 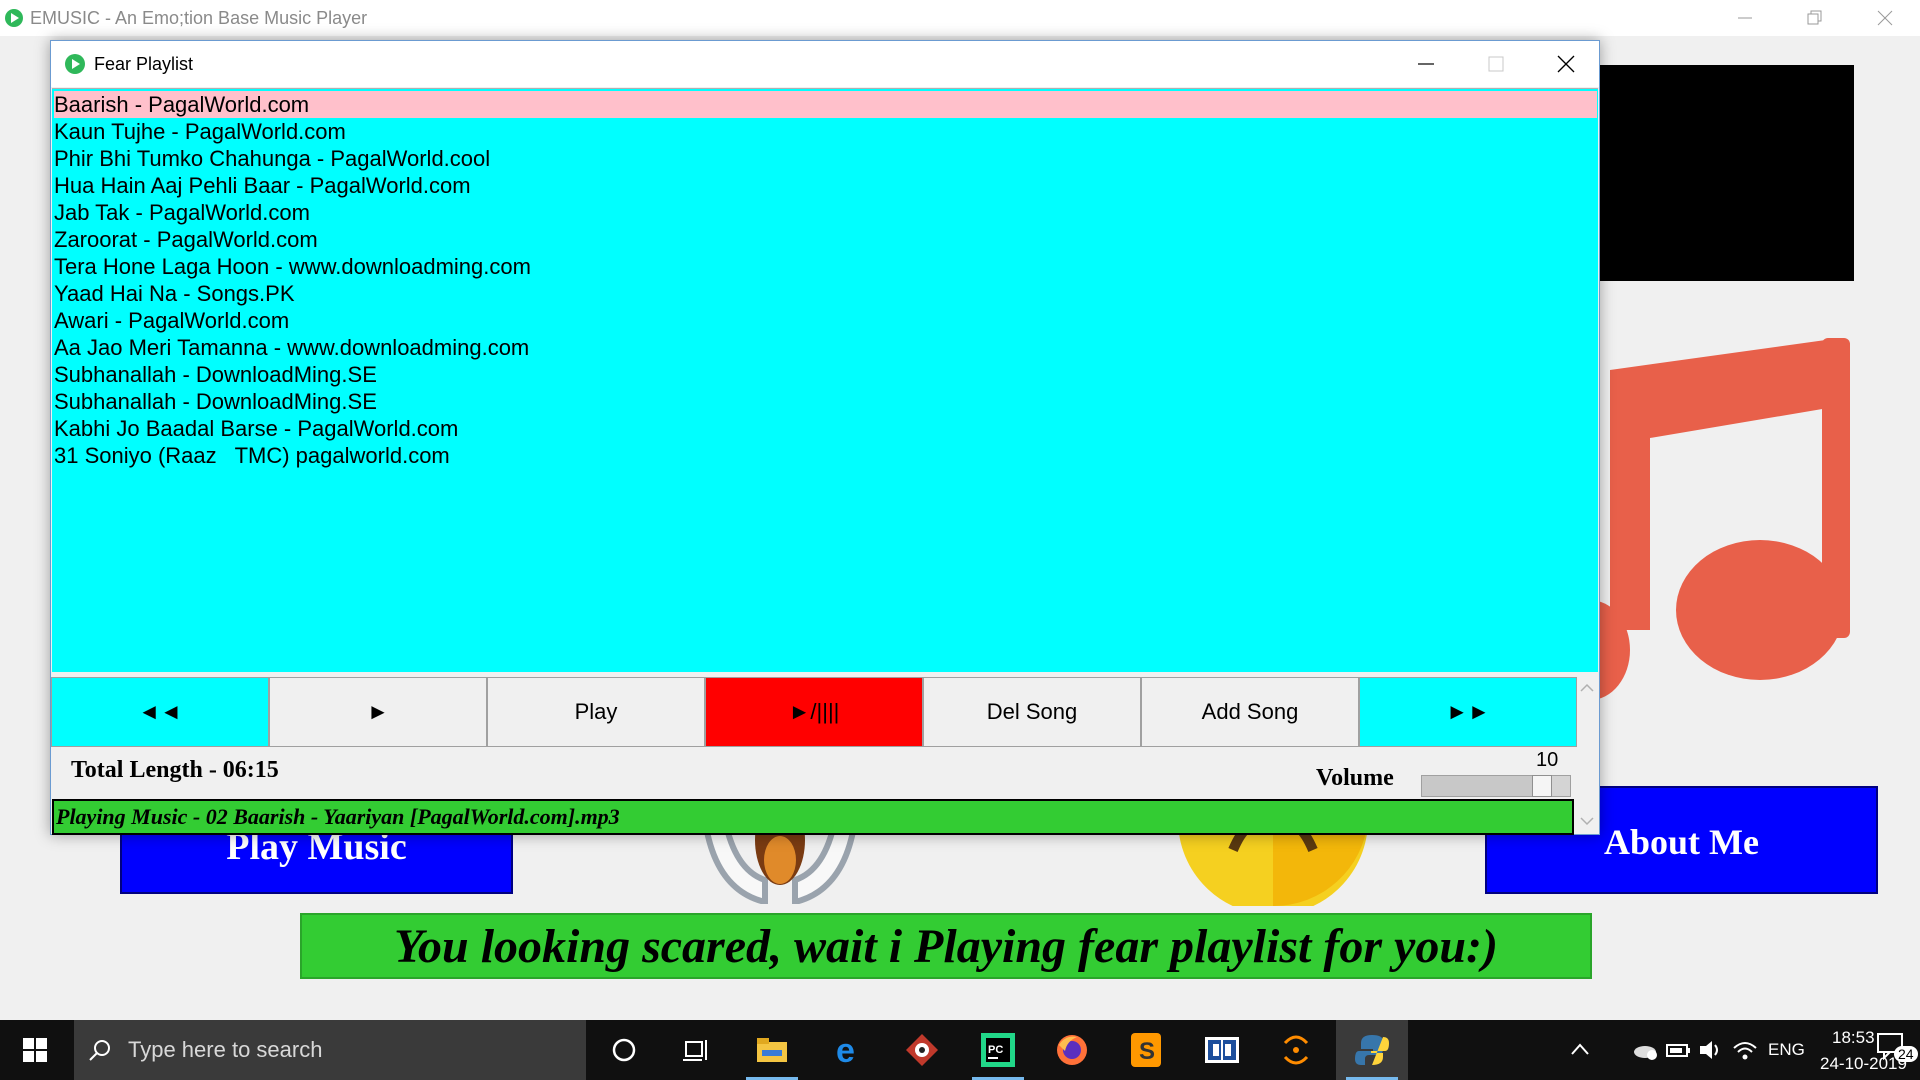 I want to click on song-list-item: Kaun Tujhe - PagalWorld.com, so click(x=825, y=131).